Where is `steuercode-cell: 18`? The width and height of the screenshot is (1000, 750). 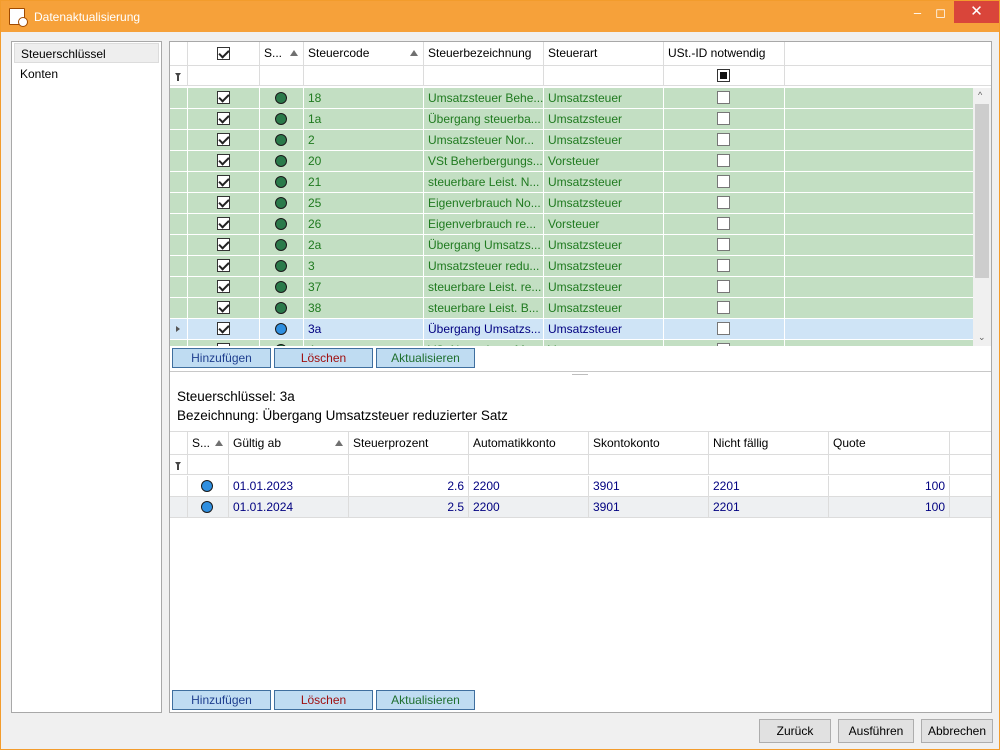 steuercode-cell: 18 is located at coordinates (364, 98).